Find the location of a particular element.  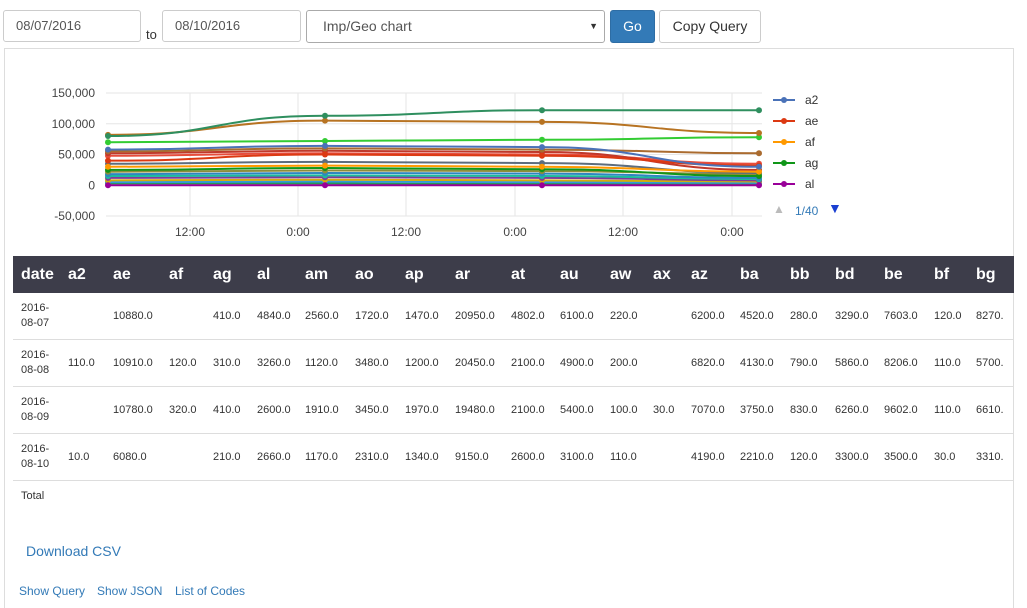

value-cell: 1120.0 is located at coordinates (322, 363).